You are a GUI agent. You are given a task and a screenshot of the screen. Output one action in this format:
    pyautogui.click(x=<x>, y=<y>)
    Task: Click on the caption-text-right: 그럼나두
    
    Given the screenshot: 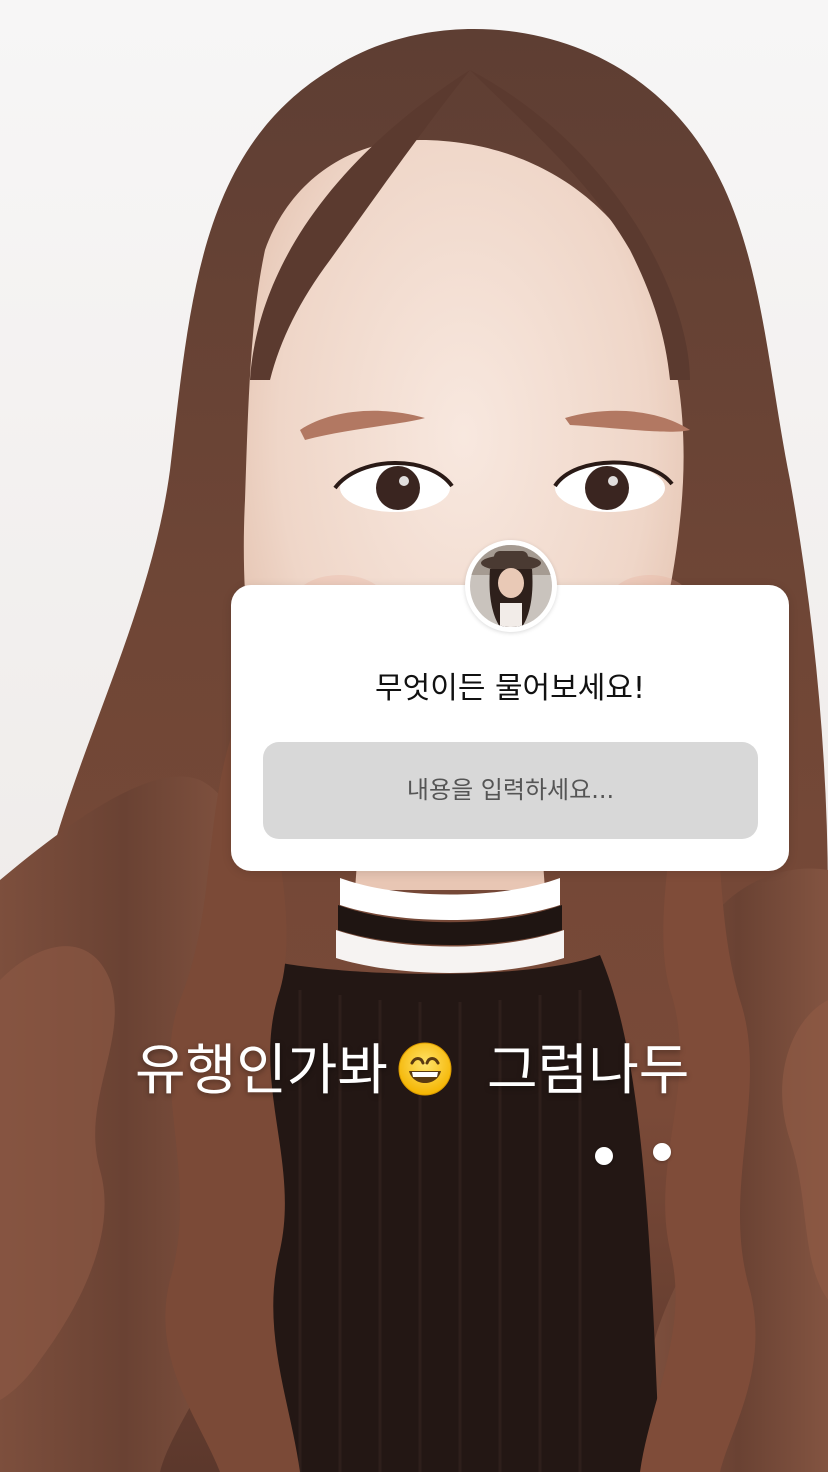 What is the action you would take?
    pyautogui.click(x=588, y=1070)
    